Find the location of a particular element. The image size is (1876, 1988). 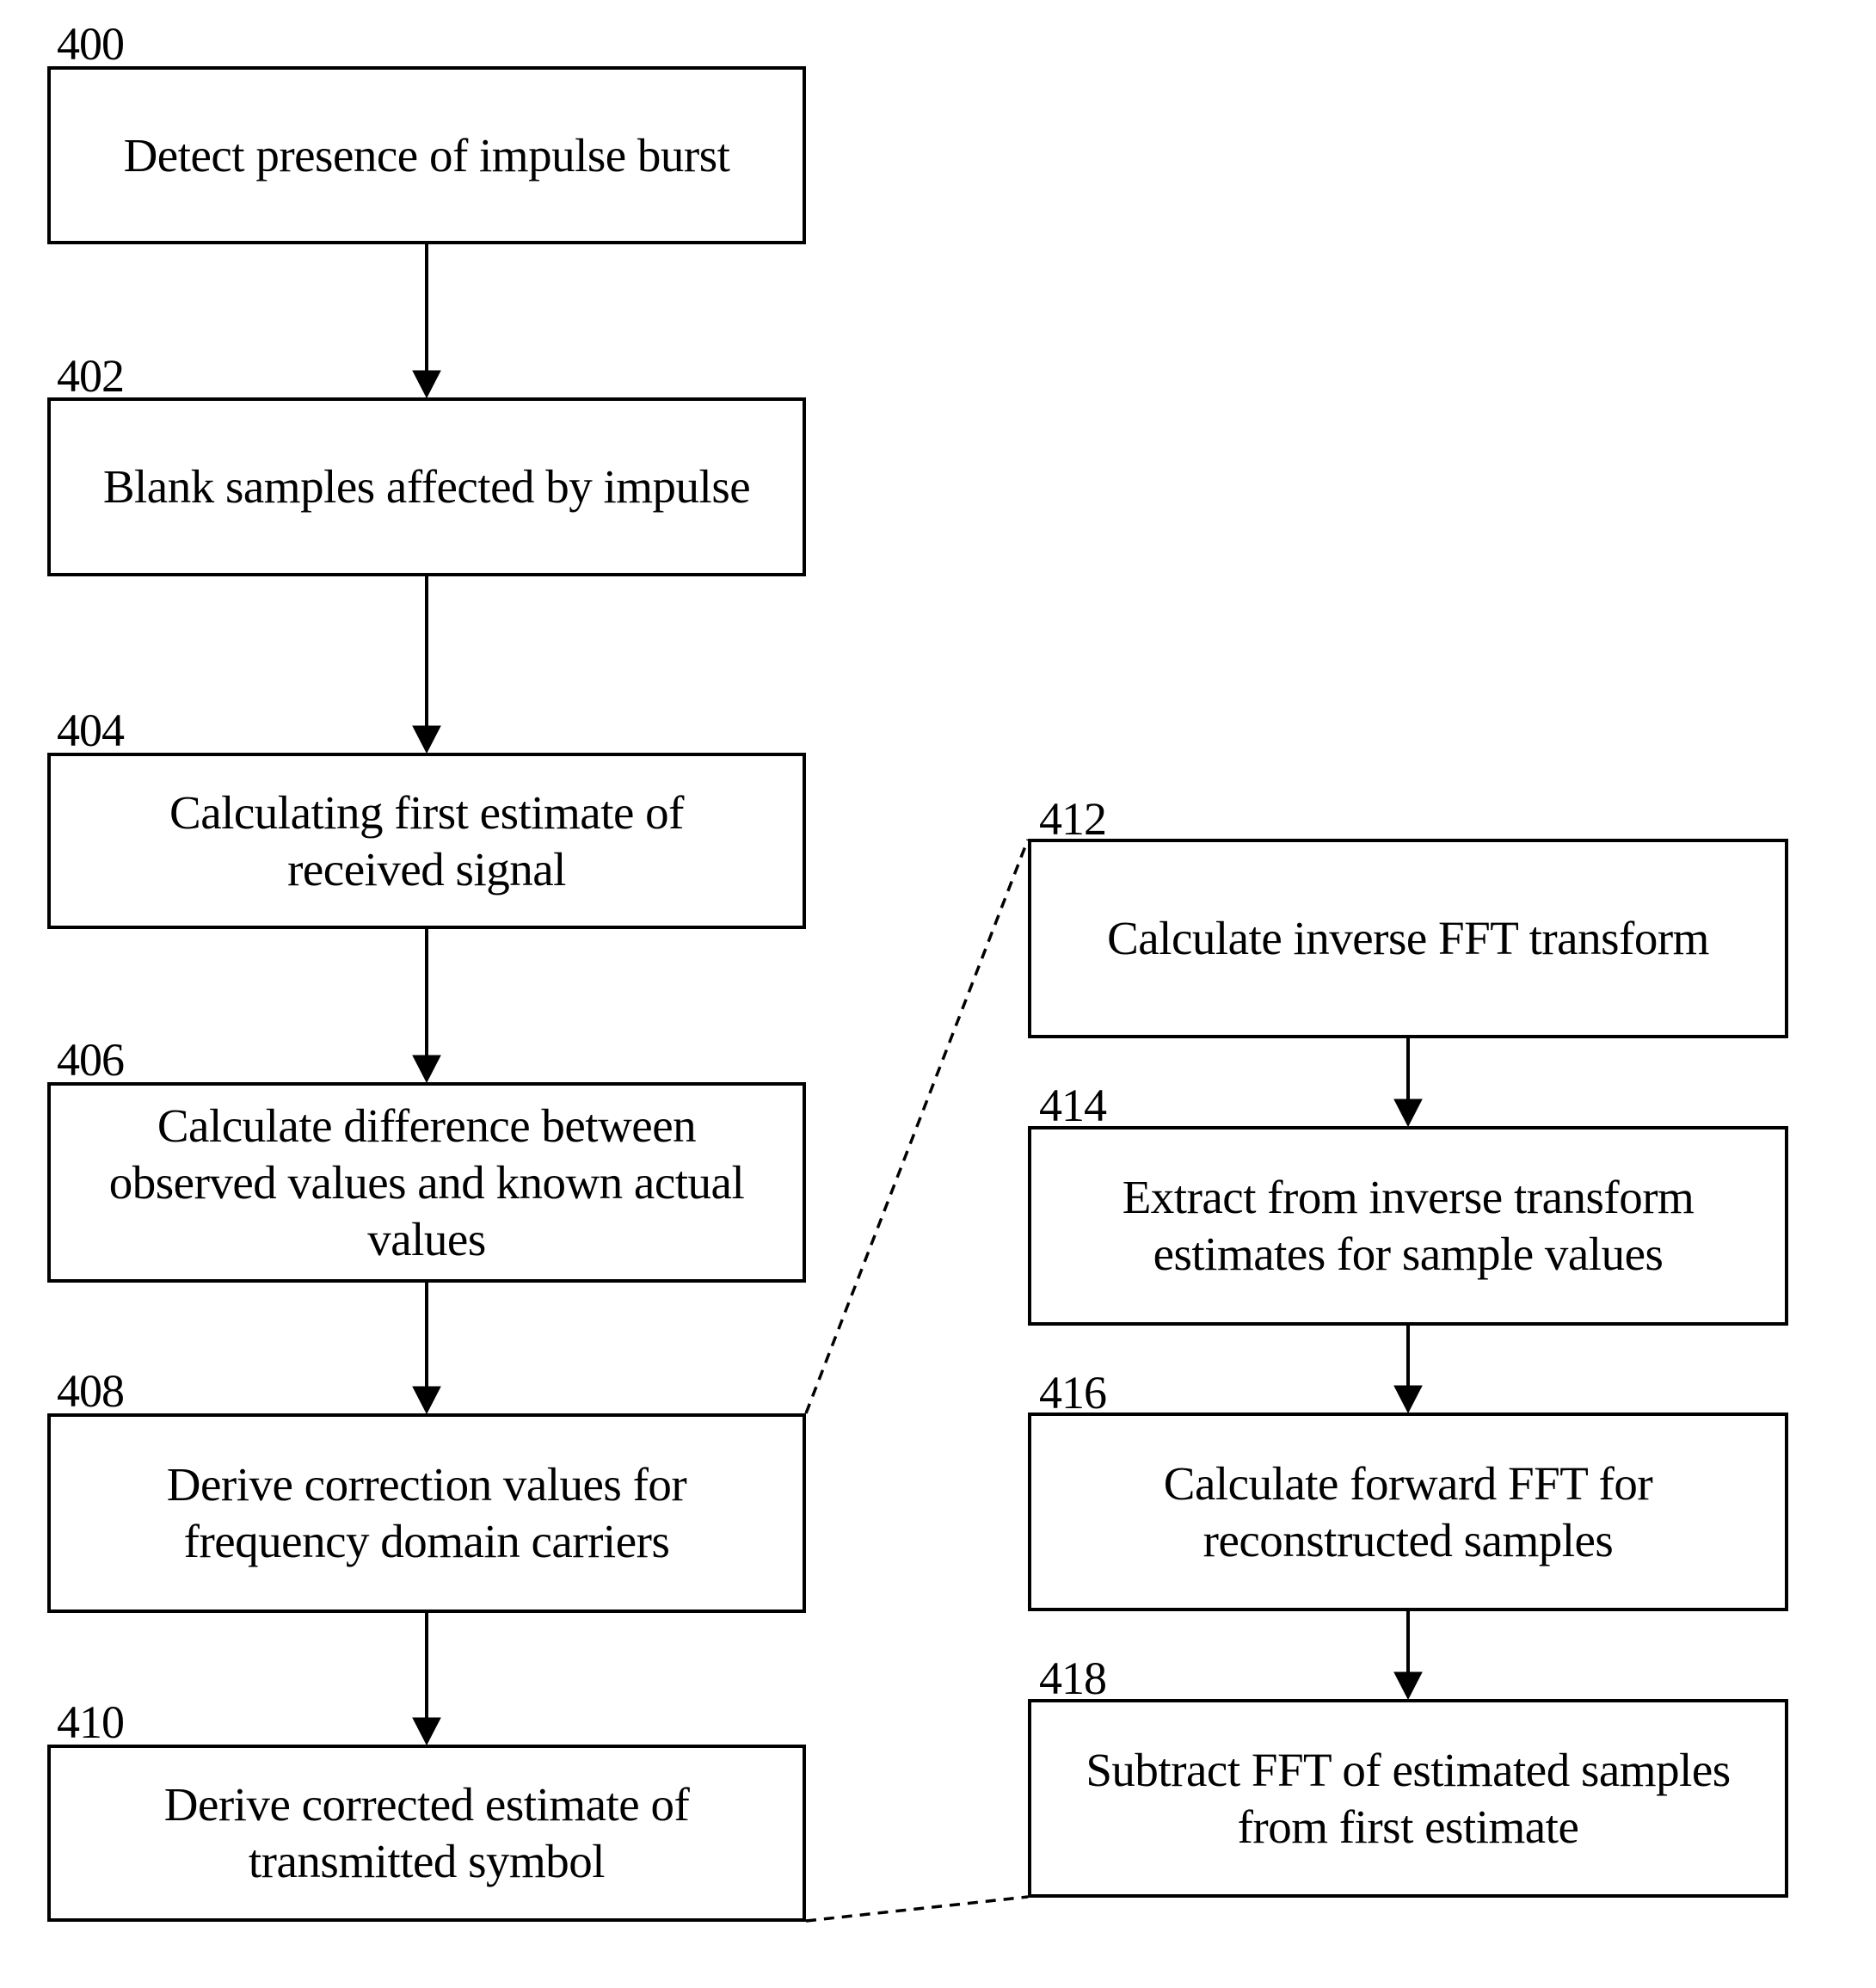

expansion-dashed-line-top is located at coordinates (917, 1126).